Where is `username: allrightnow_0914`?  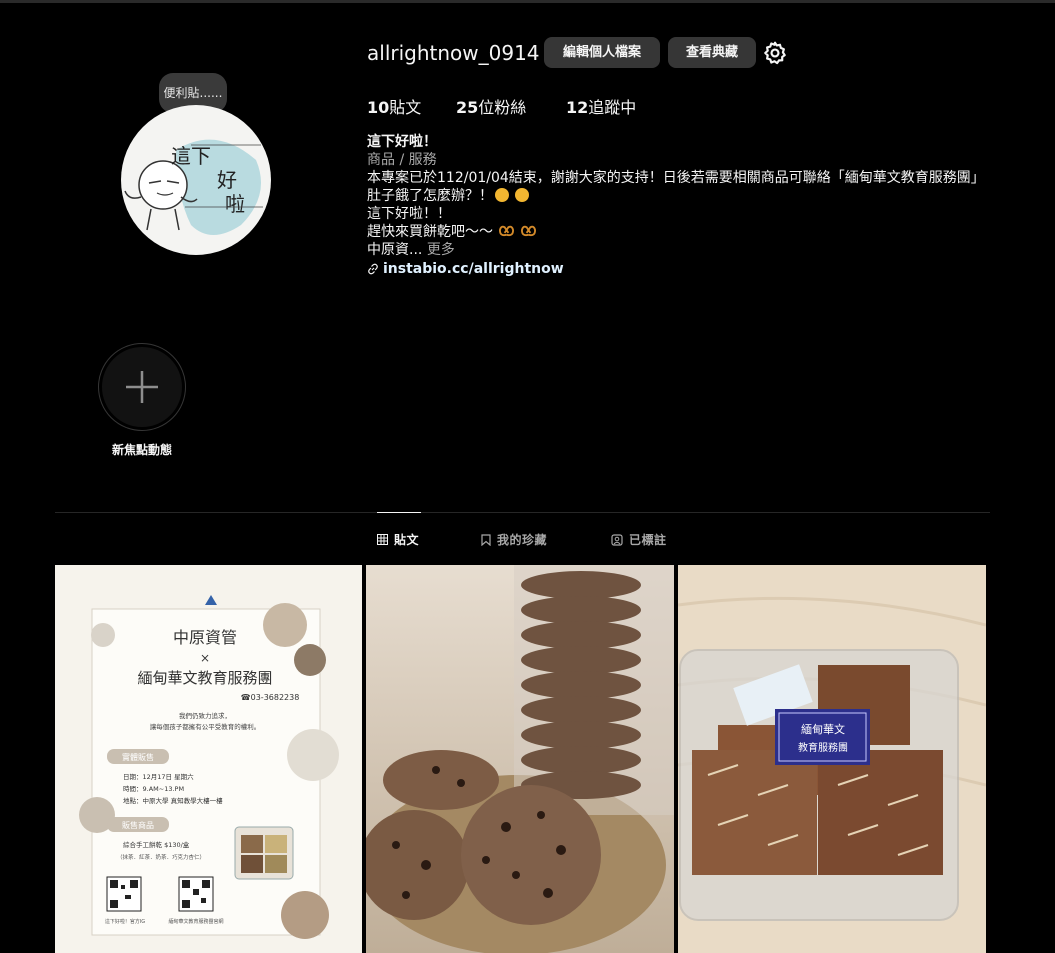 username: allrightnow_0914 is located at coordinates (453, 53).